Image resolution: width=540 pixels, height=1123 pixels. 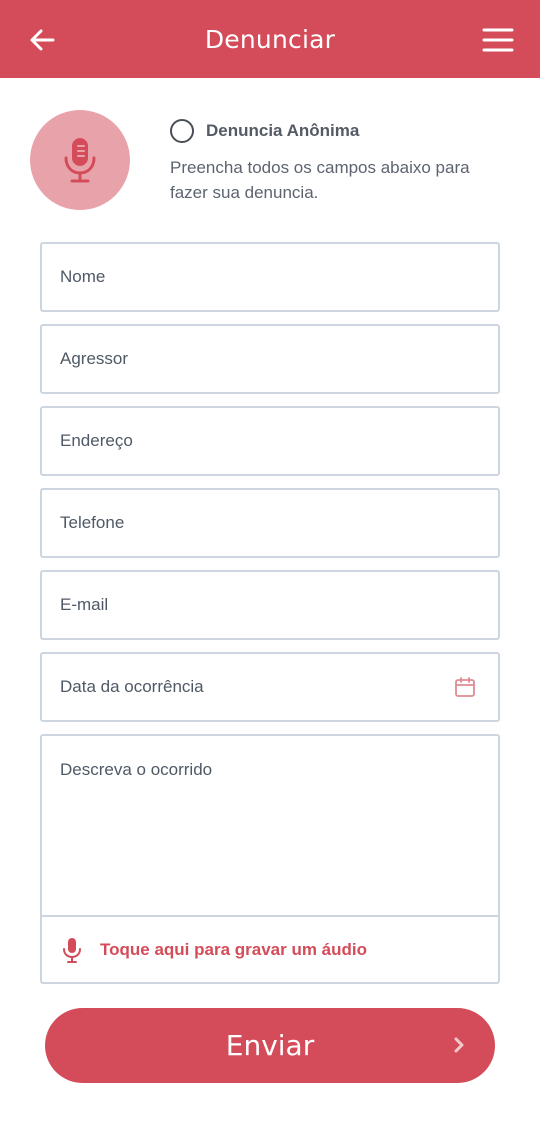 I want to click on submit-label: Enviar, so click(x=270, y=1045).